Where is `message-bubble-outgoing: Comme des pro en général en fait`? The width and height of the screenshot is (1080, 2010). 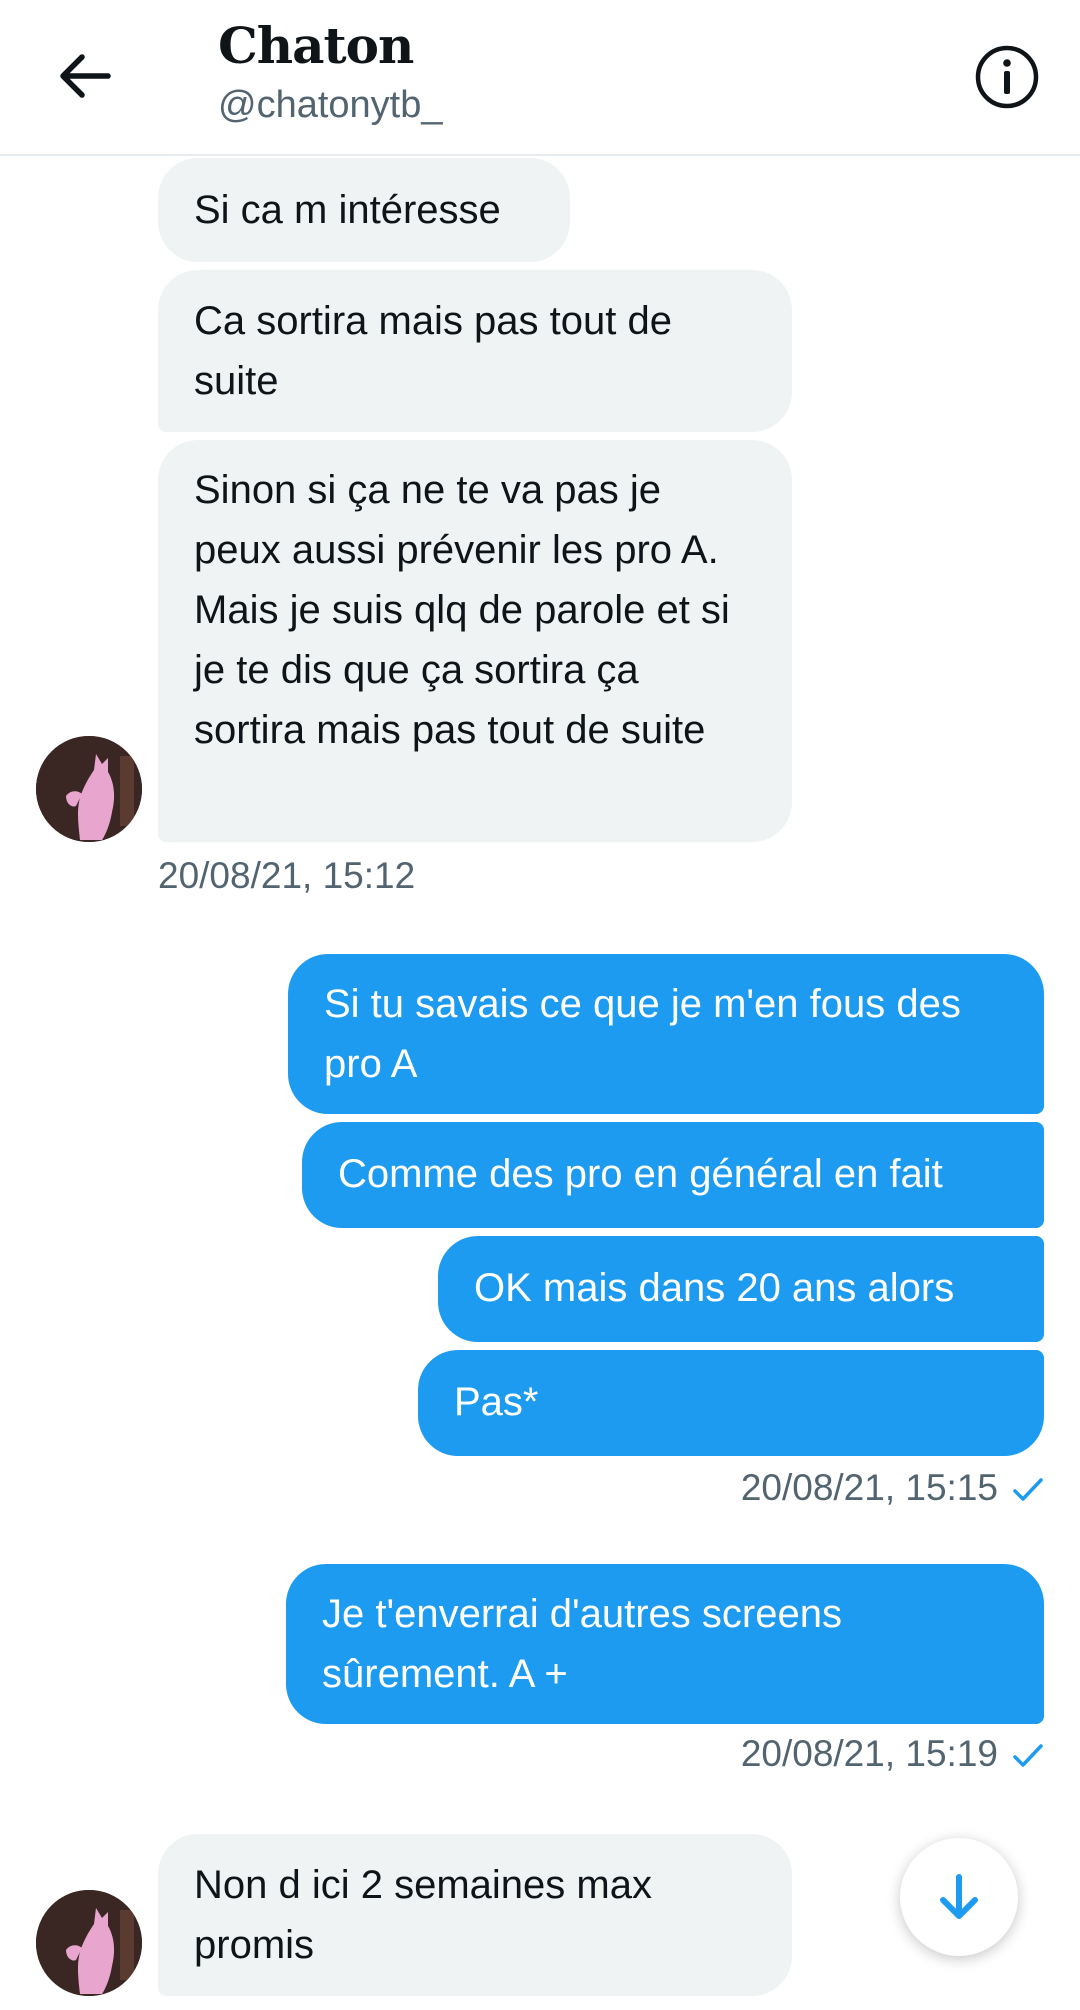 message-bubble-outgoing: Comme des pro en général en fait is located at coordinates (673, 1175).